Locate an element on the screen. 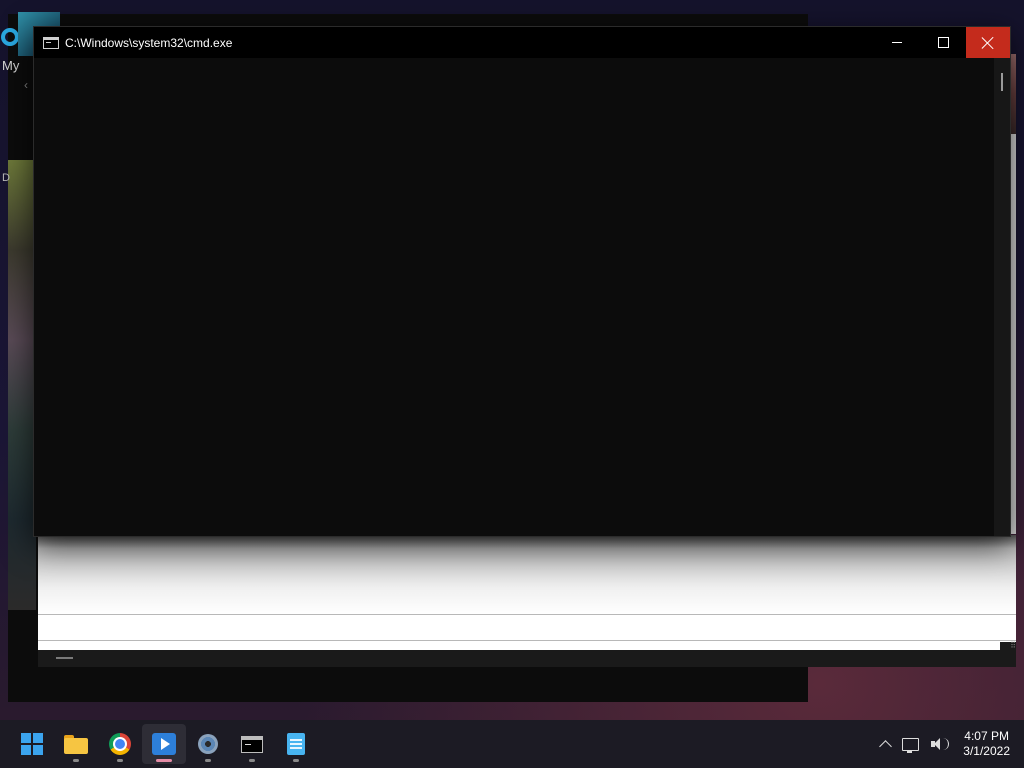  chrome-icon is located at coordinates (120, 744).